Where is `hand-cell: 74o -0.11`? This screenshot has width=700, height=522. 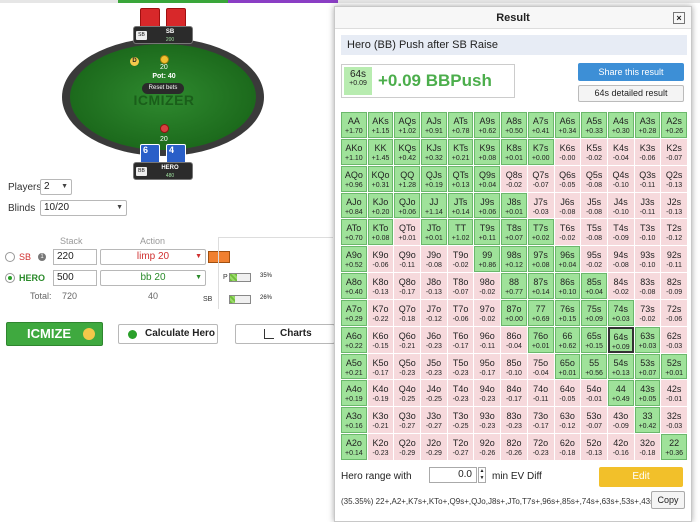 hand-cell: 74o -0.11 is located at coordinates (540, 393).